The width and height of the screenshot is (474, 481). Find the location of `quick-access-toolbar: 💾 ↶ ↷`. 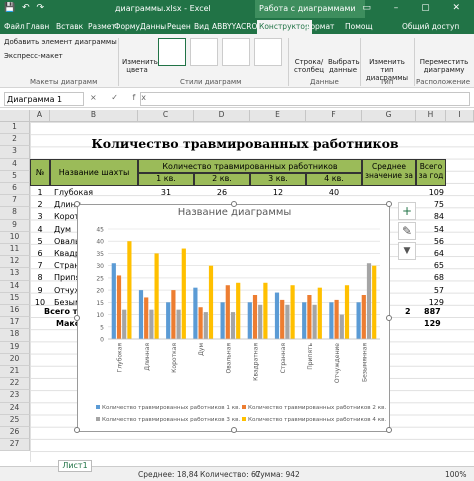

quick-access-toolbar: 💾 ↶ ↷ is located at coordinates (25, 8).